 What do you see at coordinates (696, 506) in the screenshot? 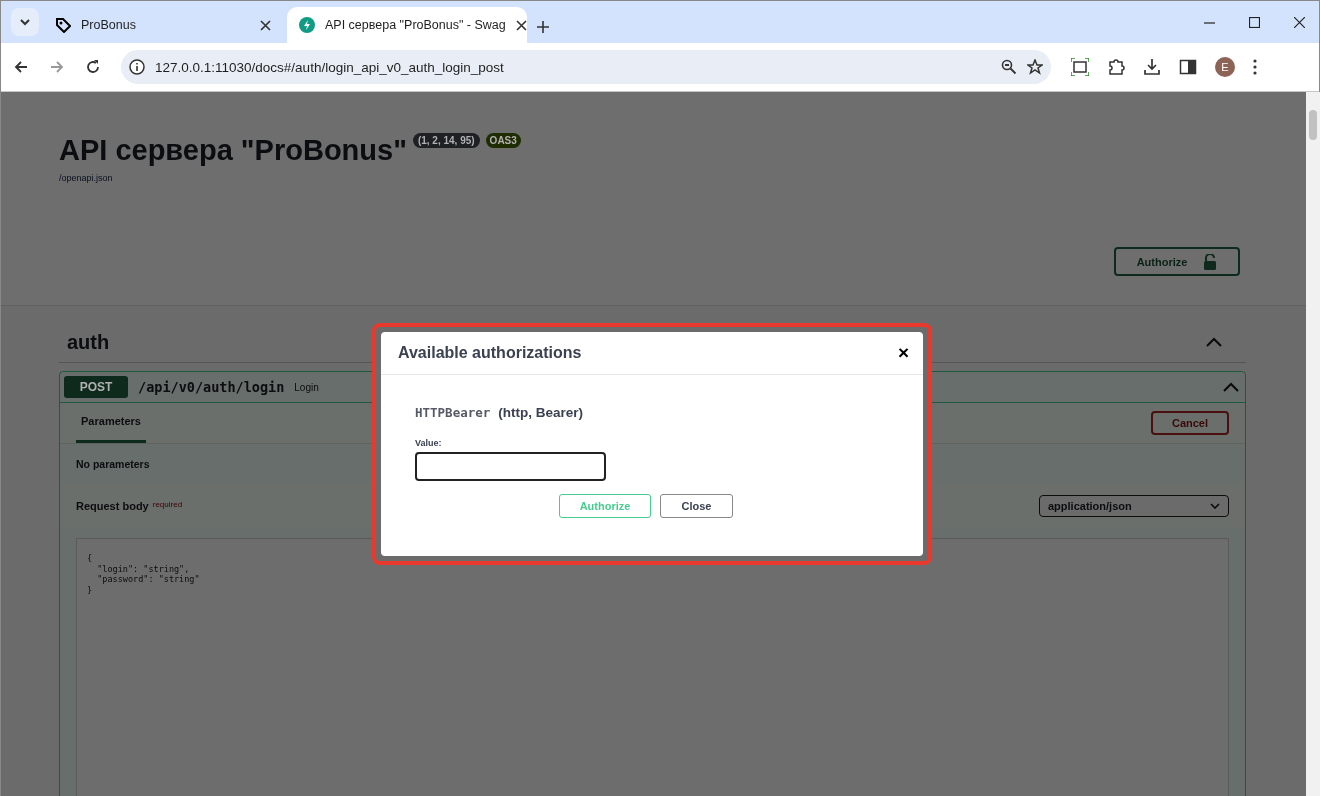
I see `close-button: Close` at bounding box center [696, 506].